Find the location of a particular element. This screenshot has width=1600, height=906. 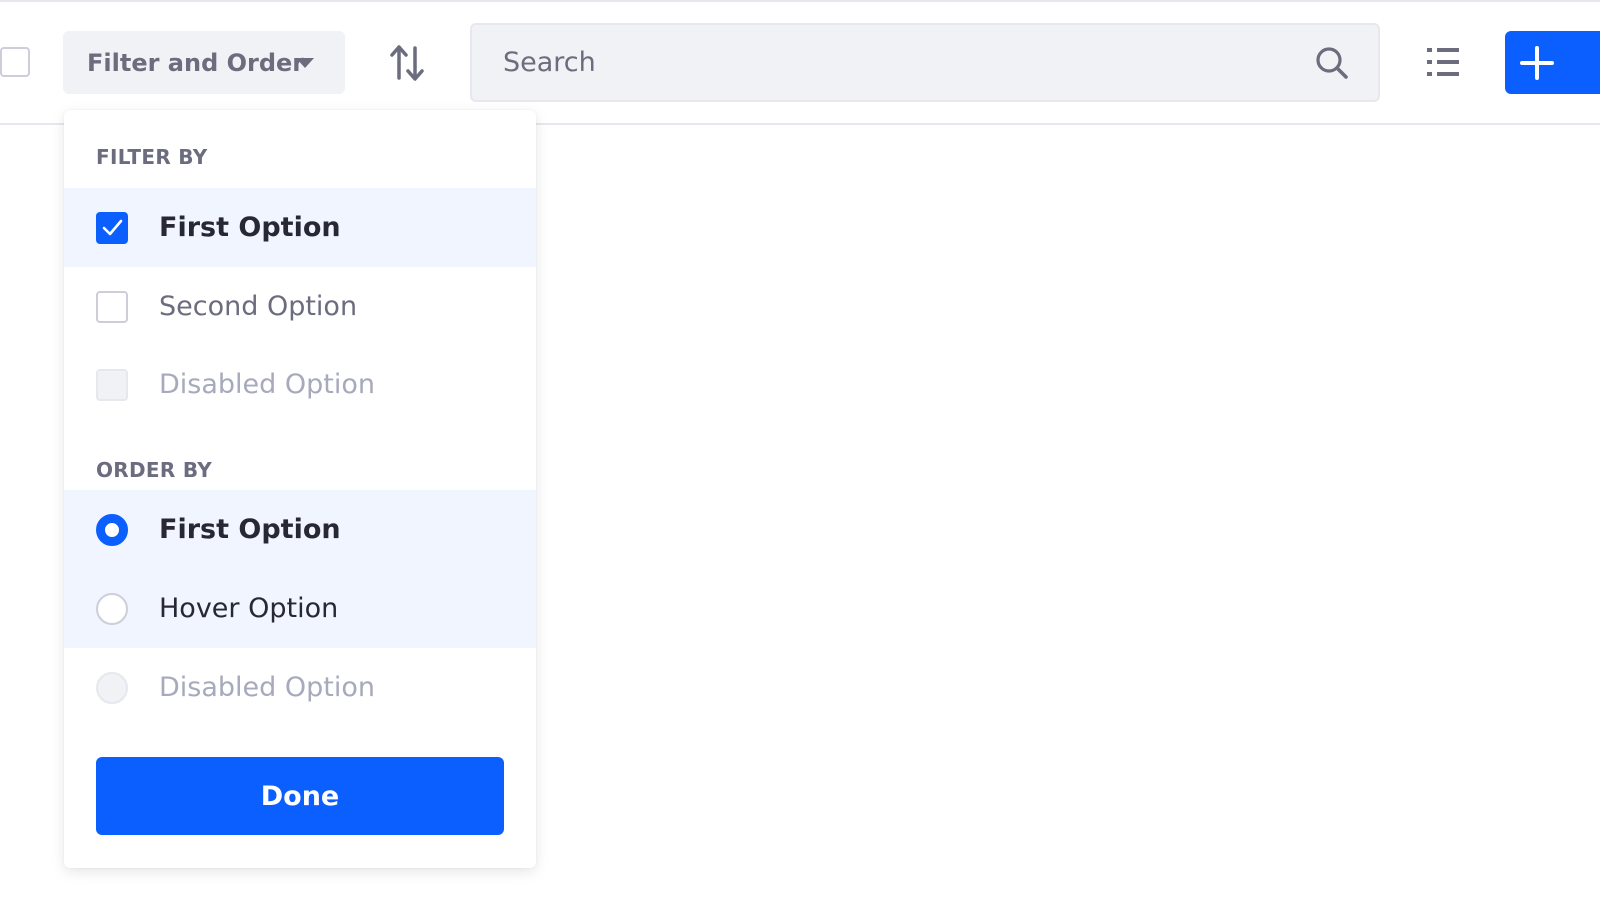

plus-icon is located at coordinates (1537, 63).